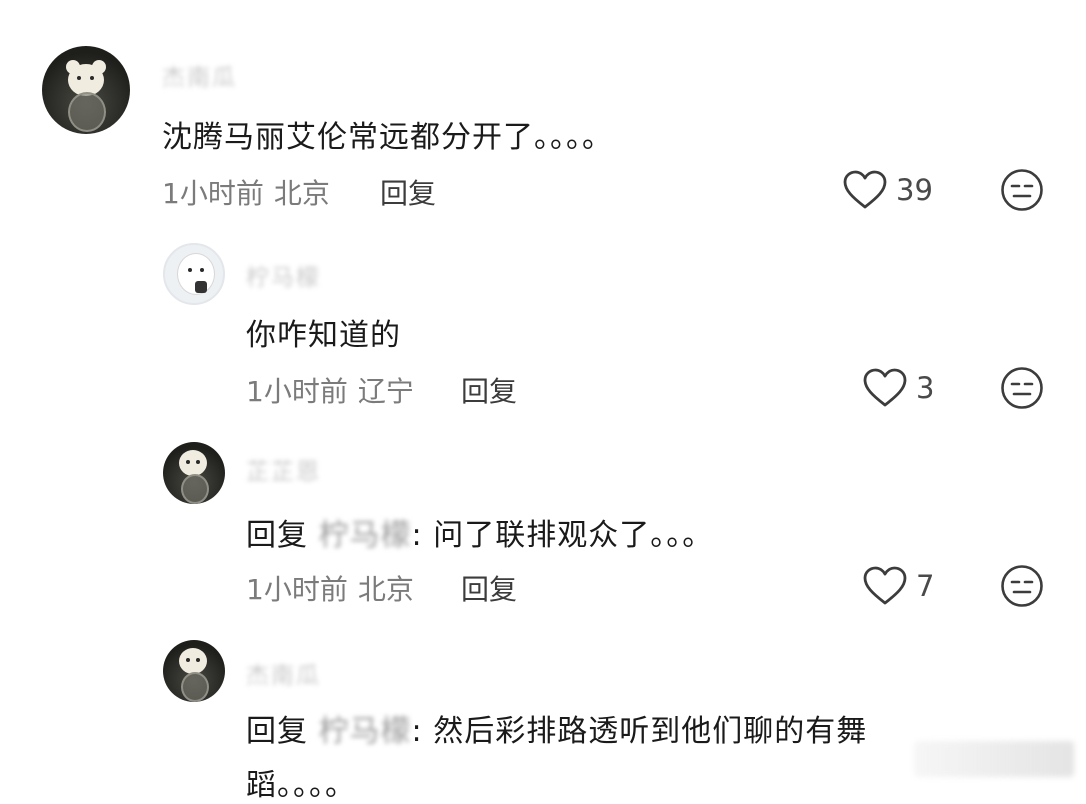  I want to click on comment-text: 回复 柠马檬: 然后彩排路透听到他们聊的有舞, so click(556, 728).